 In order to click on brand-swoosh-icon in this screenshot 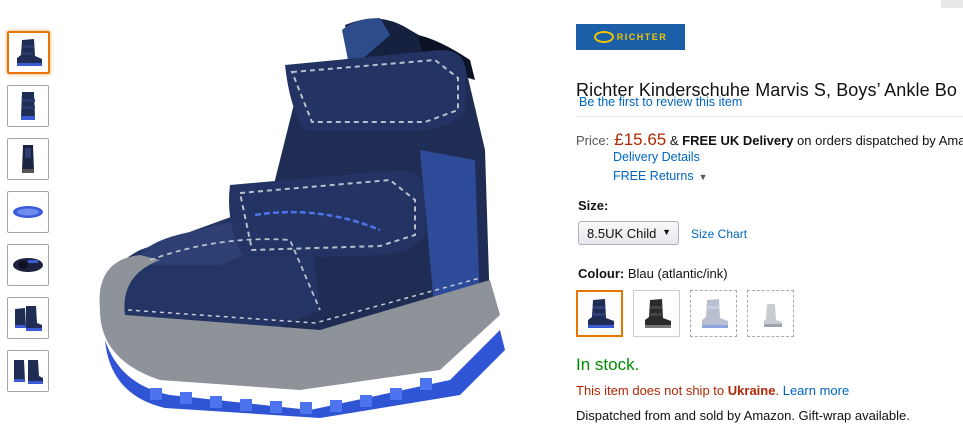, I will do `click(603, 37)`.